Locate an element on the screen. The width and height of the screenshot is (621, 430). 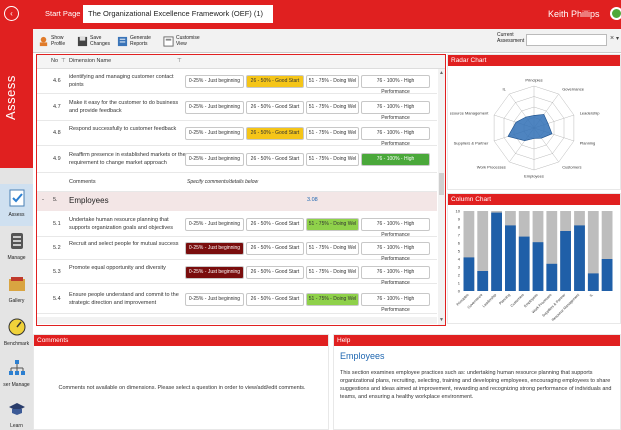
current-assessment-input is located at coordinates (566, 40).